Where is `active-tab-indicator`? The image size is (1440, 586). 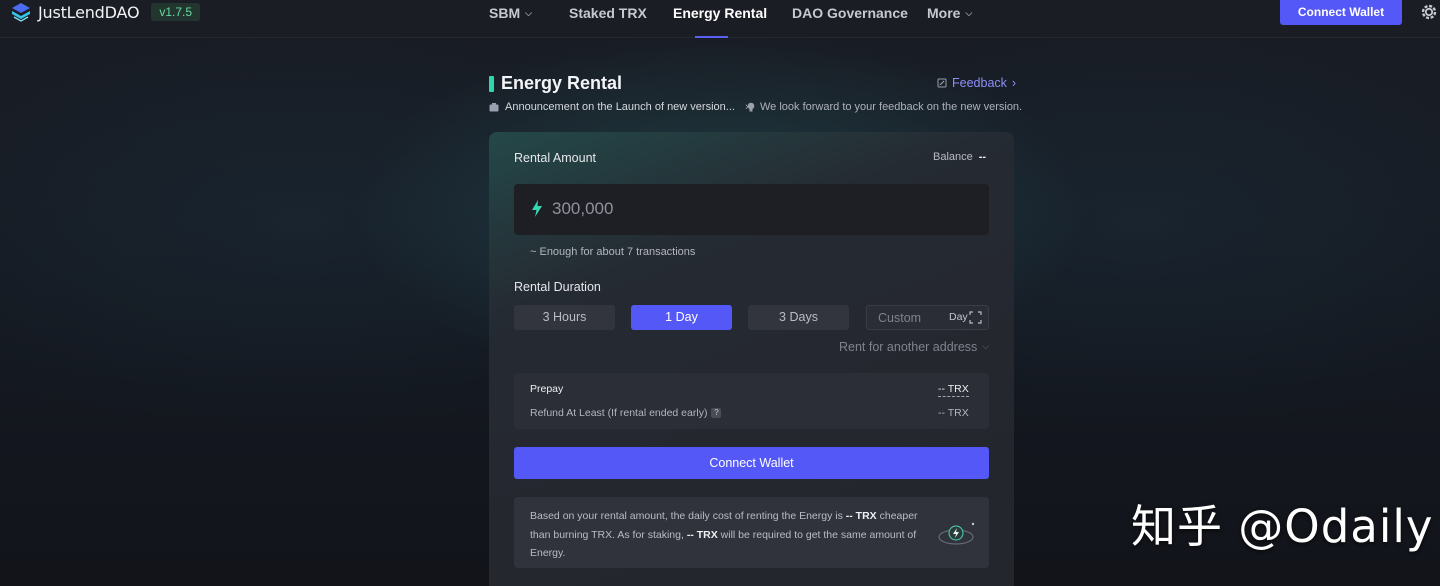 active-tab-indicator is located at coordinates (711, 37).